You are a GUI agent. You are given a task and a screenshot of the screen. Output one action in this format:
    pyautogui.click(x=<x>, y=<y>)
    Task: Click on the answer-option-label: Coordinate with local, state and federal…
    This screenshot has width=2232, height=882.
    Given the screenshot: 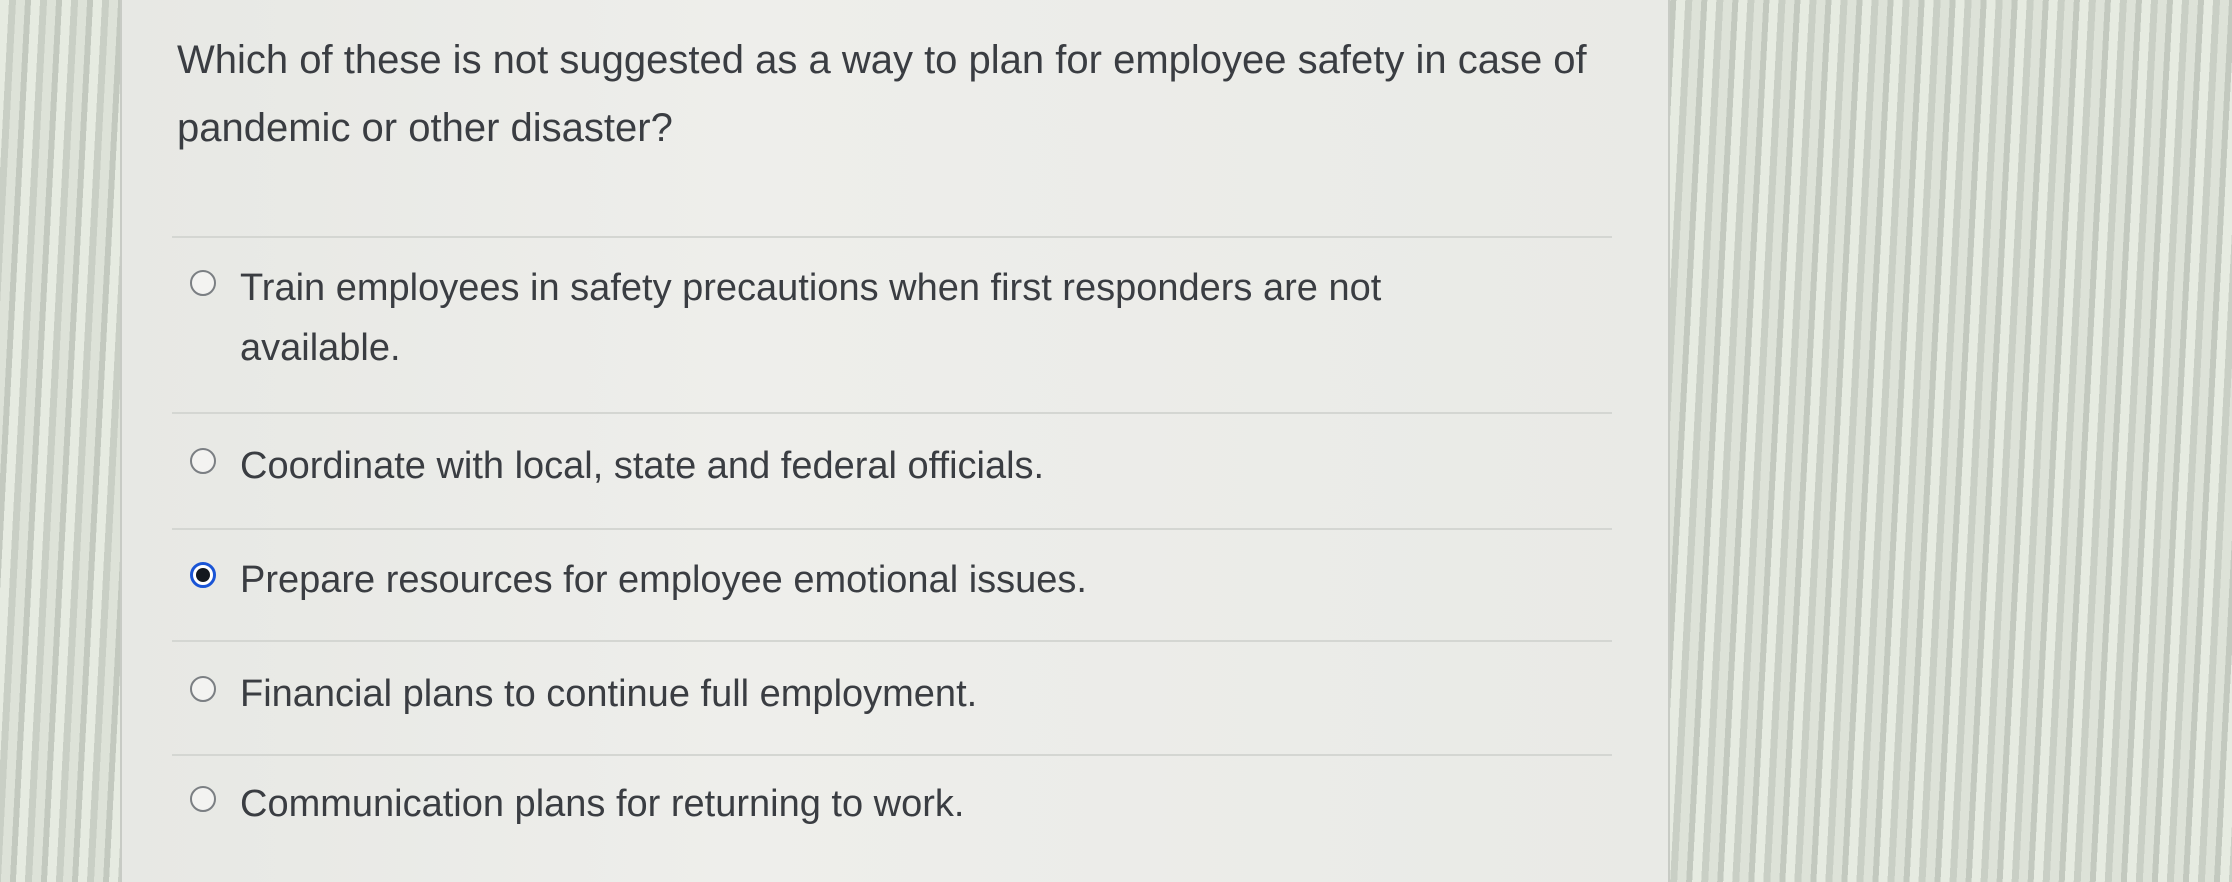 What is the action you would take?
    pyautogui.click(x=642, y=466)
    